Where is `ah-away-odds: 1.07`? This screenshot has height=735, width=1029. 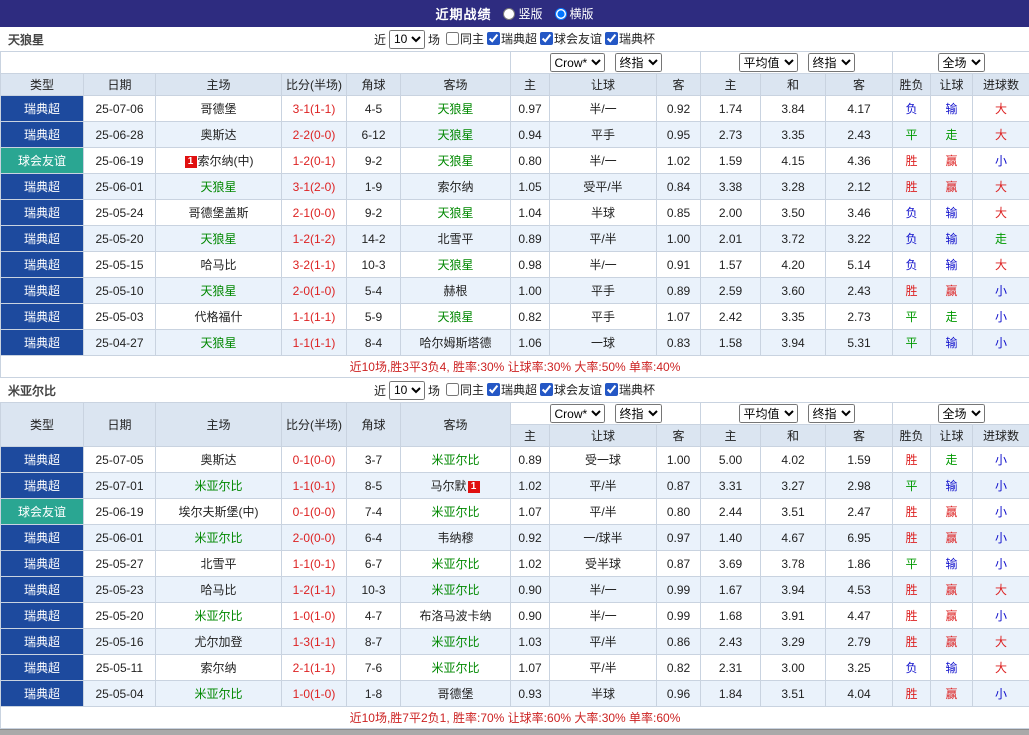 ah-away-odds: 1.07 is located at coordinates (679, 317).